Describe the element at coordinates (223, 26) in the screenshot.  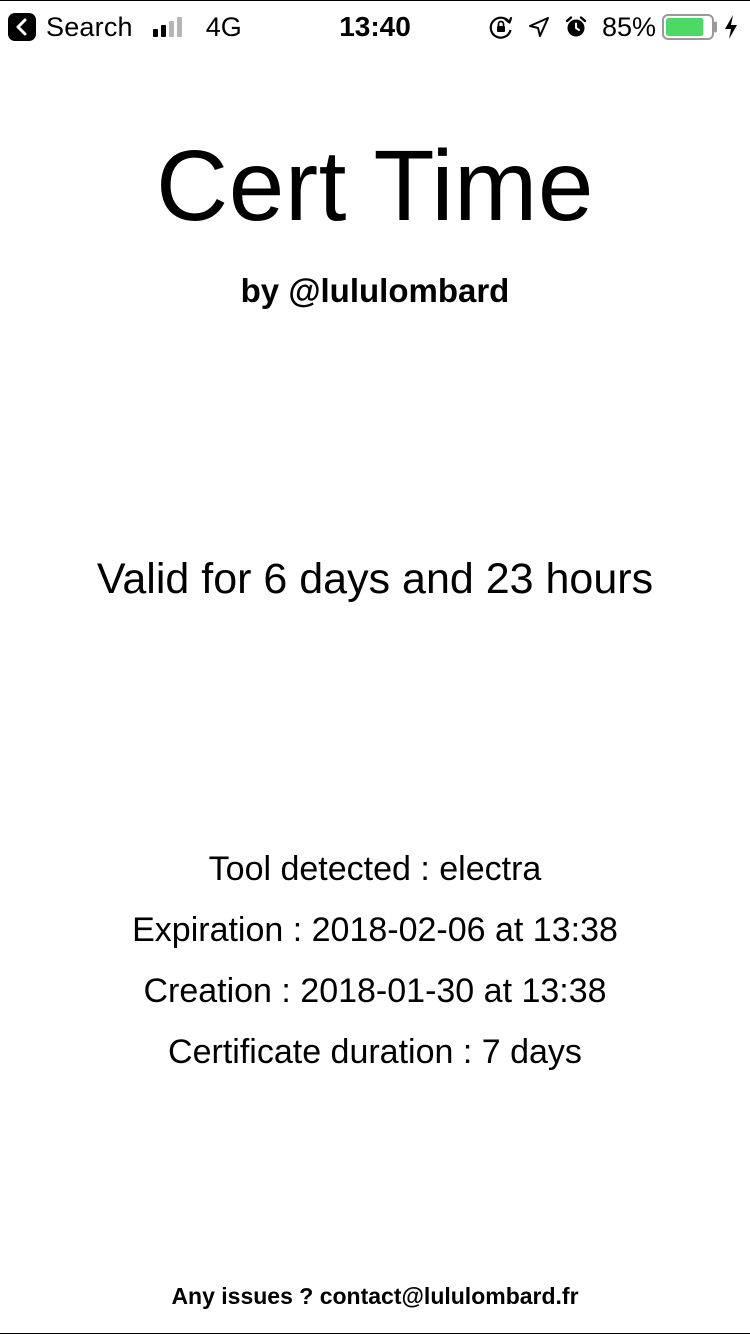
I see `network-type: 4G` at that location.